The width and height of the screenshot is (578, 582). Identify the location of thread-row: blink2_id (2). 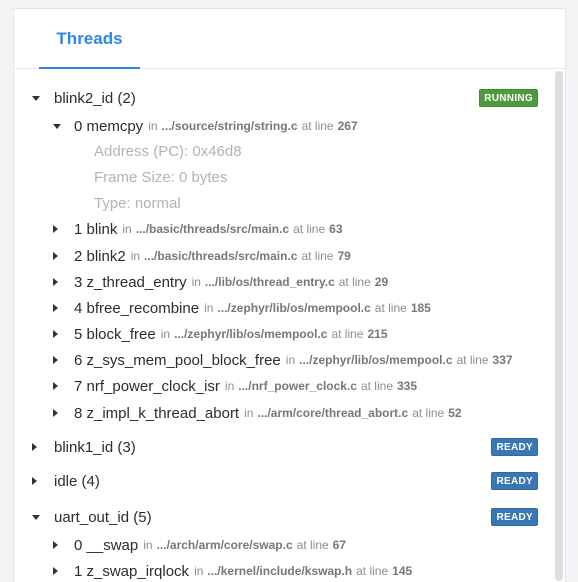
(95, 98).